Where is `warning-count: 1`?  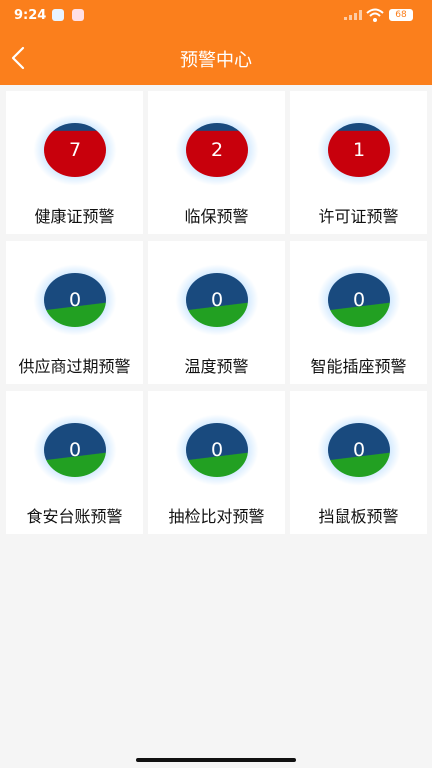 warning-count: 1 is located at coordinates (359, 150).